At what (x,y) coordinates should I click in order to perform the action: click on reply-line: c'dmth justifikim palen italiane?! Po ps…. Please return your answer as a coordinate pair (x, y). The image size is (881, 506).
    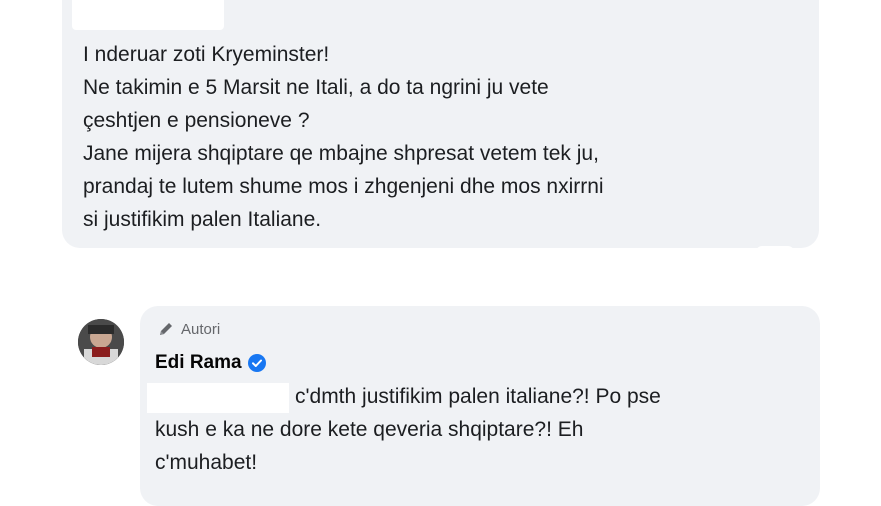
    Looking at the image, I should click on (478, 396).